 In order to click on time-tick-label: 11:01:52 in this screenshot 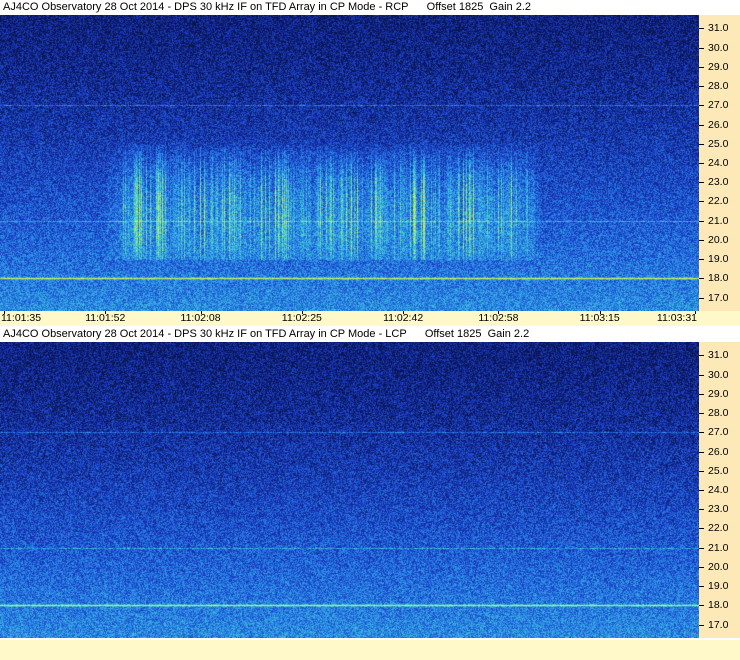, I will do `click(105, 318)`.